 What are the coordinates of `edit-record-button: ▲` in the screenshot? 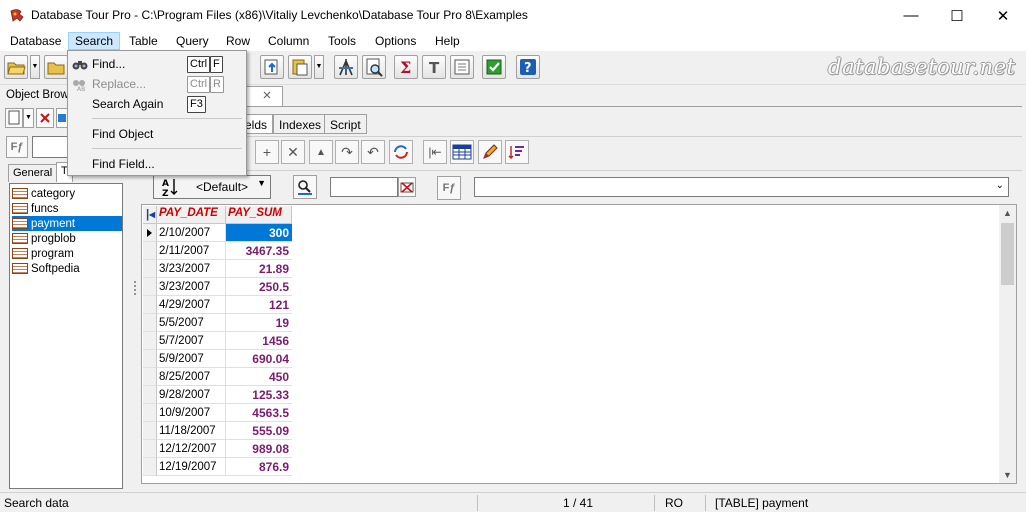 It's located at (321, 152).